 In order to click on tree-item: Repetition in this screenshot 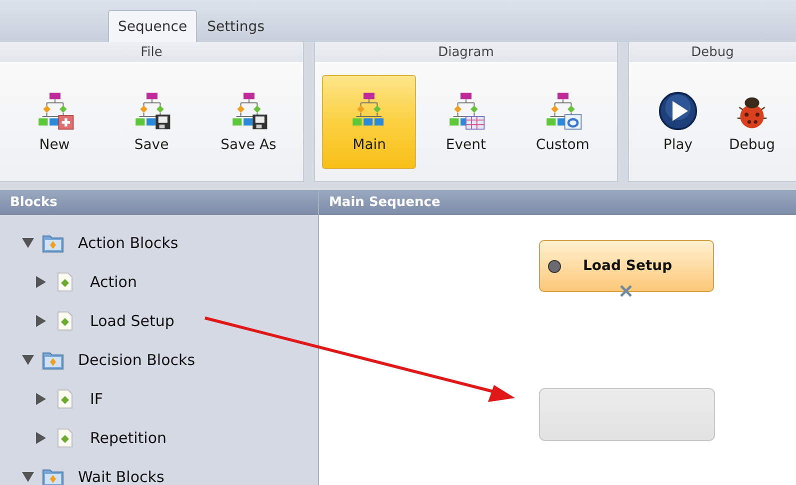, I will do `click(128, 437)`.